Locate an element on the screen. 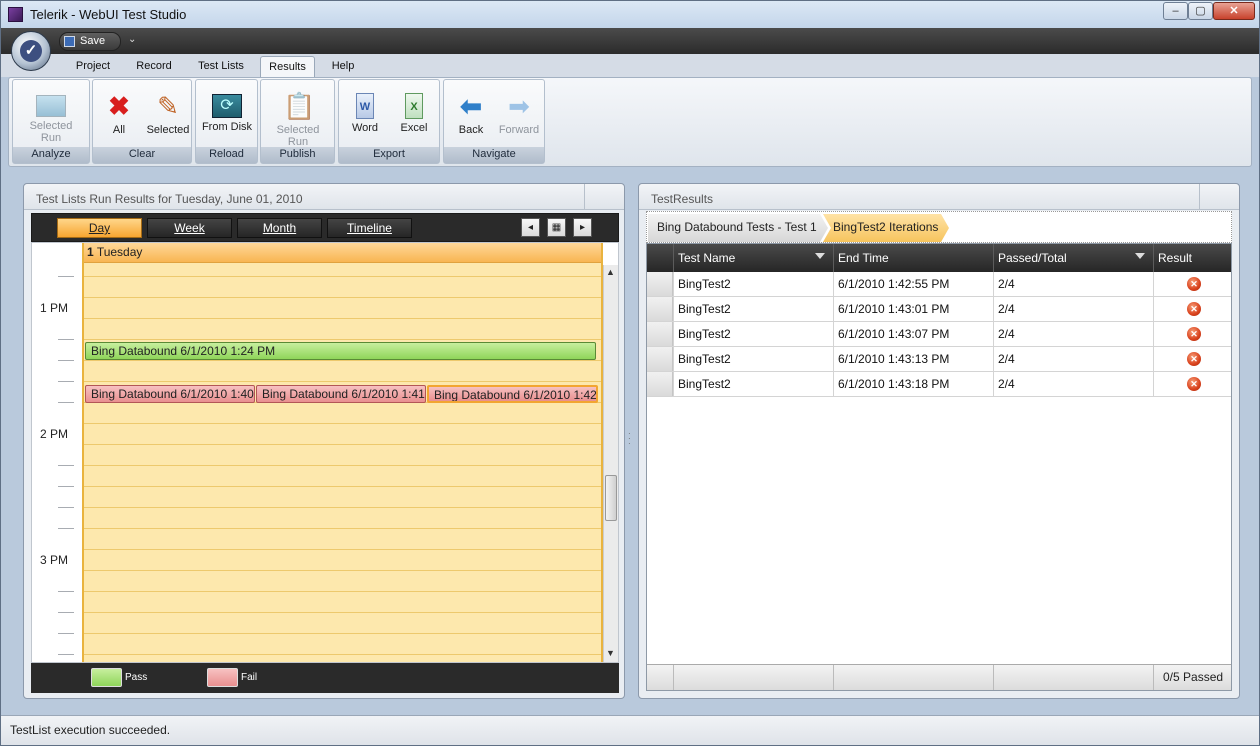 Image resolution: width=1260 pixels, height=746 pixels. cell-passed-total: 2/4 is located at coordinates (1073, 359).